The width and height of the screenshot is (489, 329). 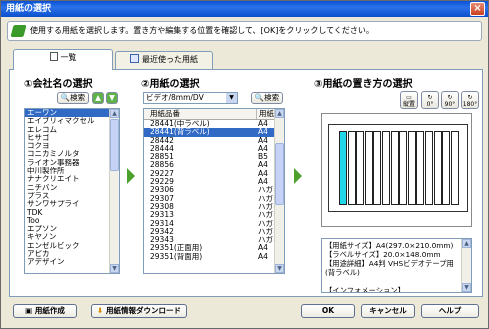 I want to click on paper-list-row: 28441(中ラベル) A4, so click(x=214, y=124).